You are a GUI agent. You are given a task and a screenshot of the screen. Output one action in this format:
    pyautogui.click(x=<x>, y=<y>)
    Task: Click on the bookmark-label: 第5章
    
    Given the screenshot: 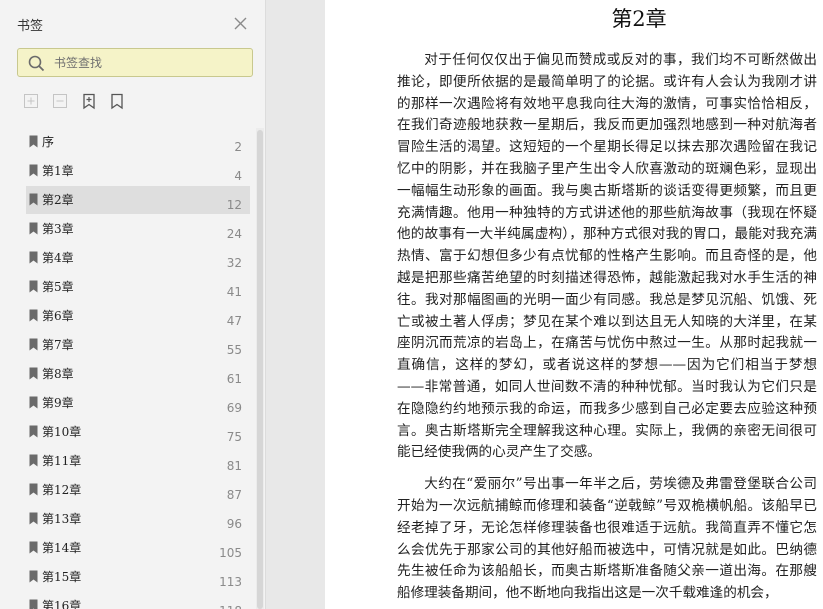 What is the action you would take?
    pyautogui.click(x=58, y=287)
    